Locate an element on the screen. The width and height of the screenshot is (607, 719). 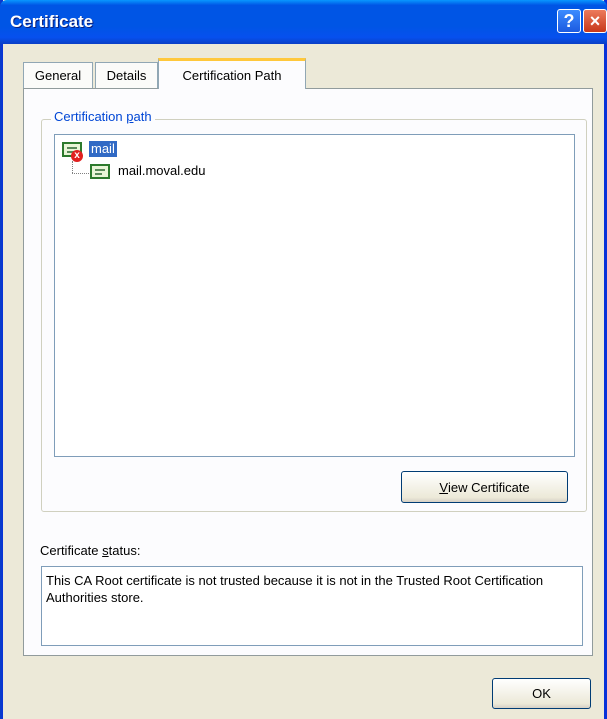
error-x-icon: x is located at coordinates (77, 156).